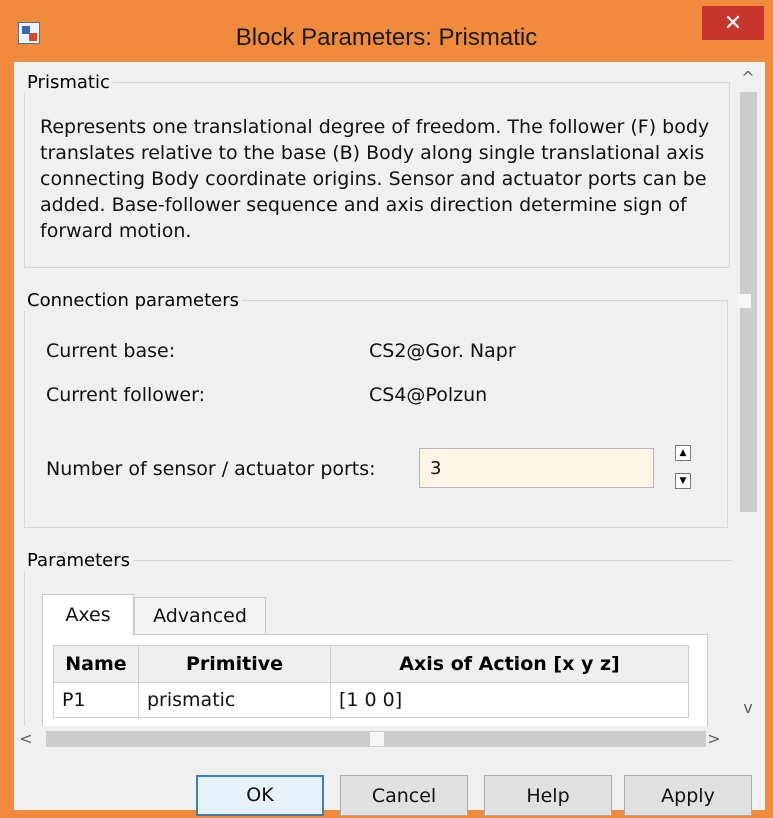 This screenshot has height=818, width=773. What do you see at coordinates (234, 700) in the screenshot?
I see `cell-primitive: prismatic` at bounding box center [234, 700].